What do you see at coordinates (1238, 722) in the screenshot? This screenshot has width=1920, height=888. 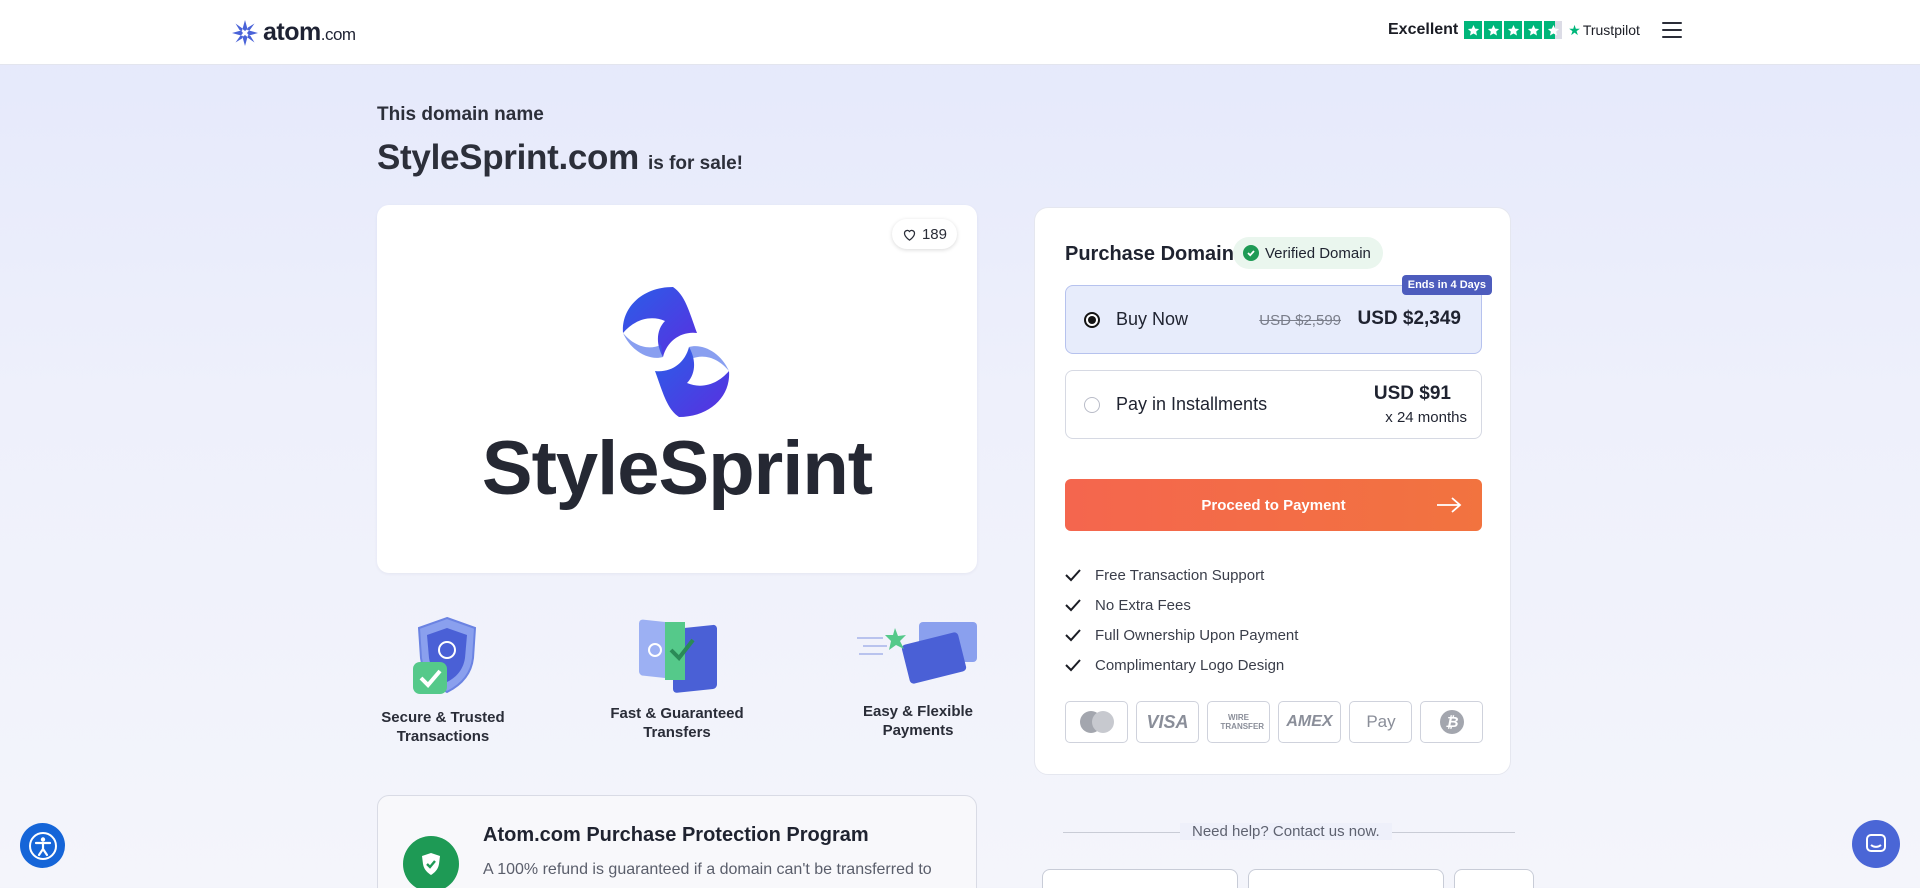 I see `wire-transfer-icon: WIRE TRANSFER` at bounding box center [1238, 722].